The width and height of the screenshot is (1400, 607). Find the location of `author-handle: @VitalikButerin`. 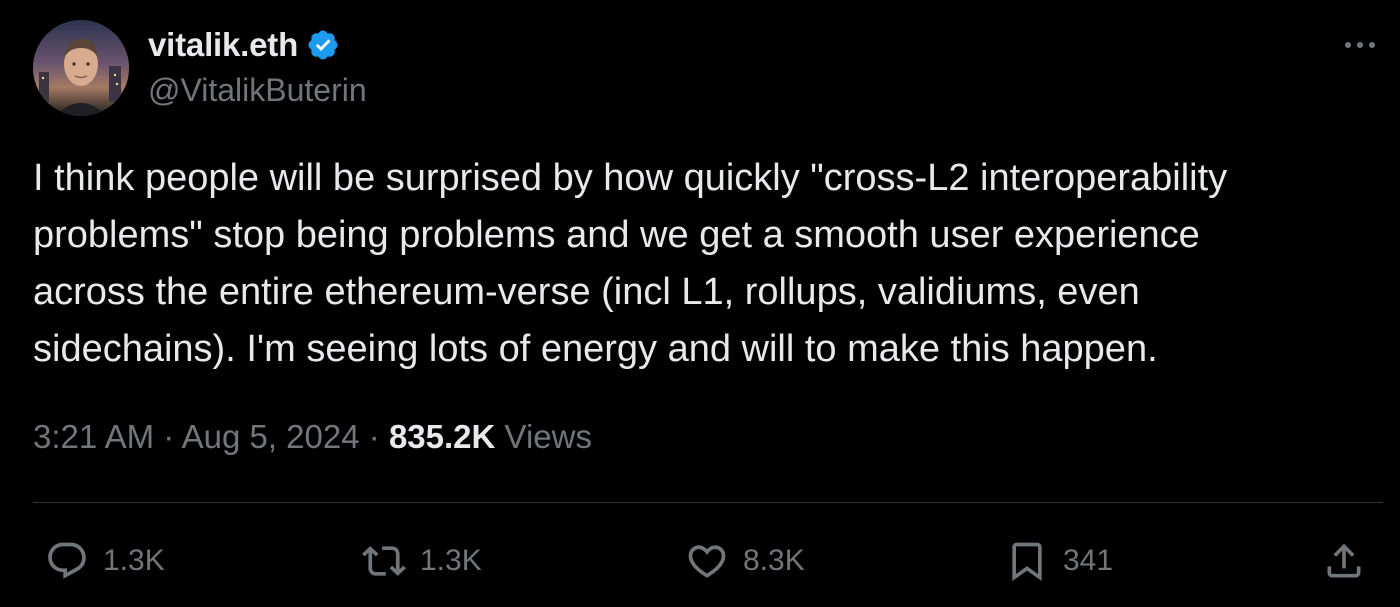

author-handle: @VitalikButerin is located at coordinates (257, 90).